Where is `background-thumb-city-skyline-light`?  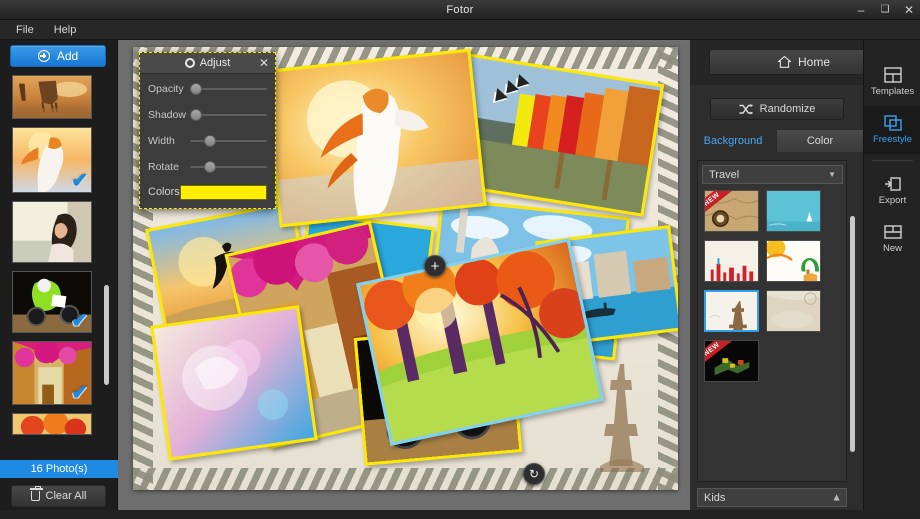 background-thumb-city-skyline-light is located at coordinates (731, 261).